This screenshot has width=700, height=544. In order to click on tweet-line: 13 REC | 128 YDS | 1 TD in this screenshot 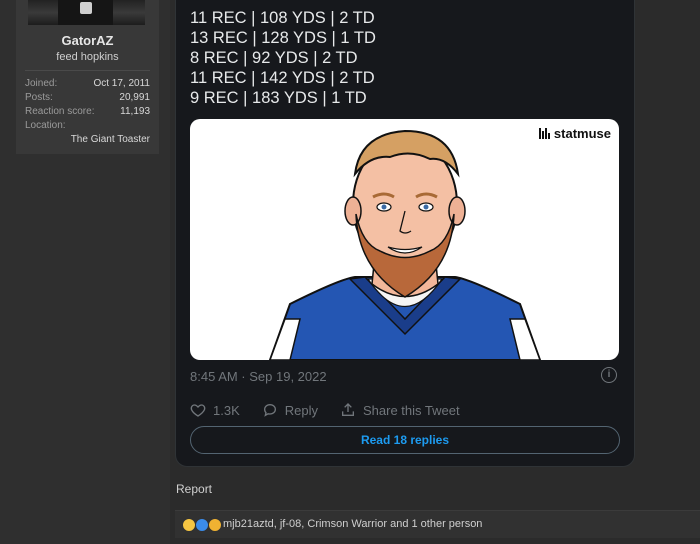, I will do `click(283, 38)`.